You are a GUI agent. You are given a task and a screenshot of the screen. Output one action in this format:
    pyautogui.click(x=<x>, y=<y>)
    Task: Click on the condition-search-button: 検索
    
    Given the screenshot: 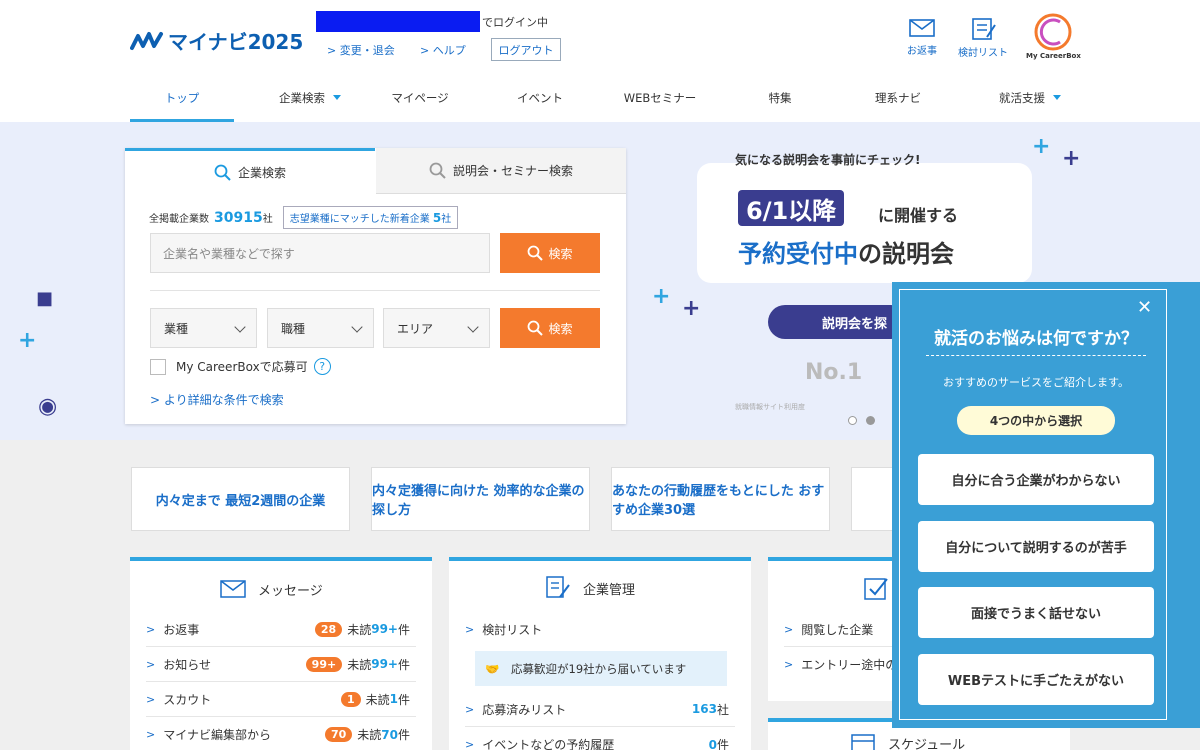 What is the action you would take?
    pyautogui.click(x=550, y=328)
    